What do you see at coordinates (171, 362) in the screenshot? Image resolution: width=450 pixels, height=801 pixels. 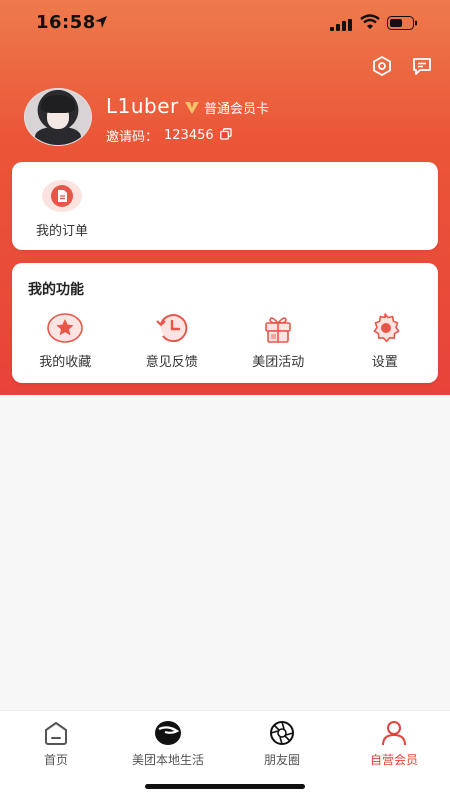 I see `feedback-label: 意见反馈` at bounding box center [171, 362].